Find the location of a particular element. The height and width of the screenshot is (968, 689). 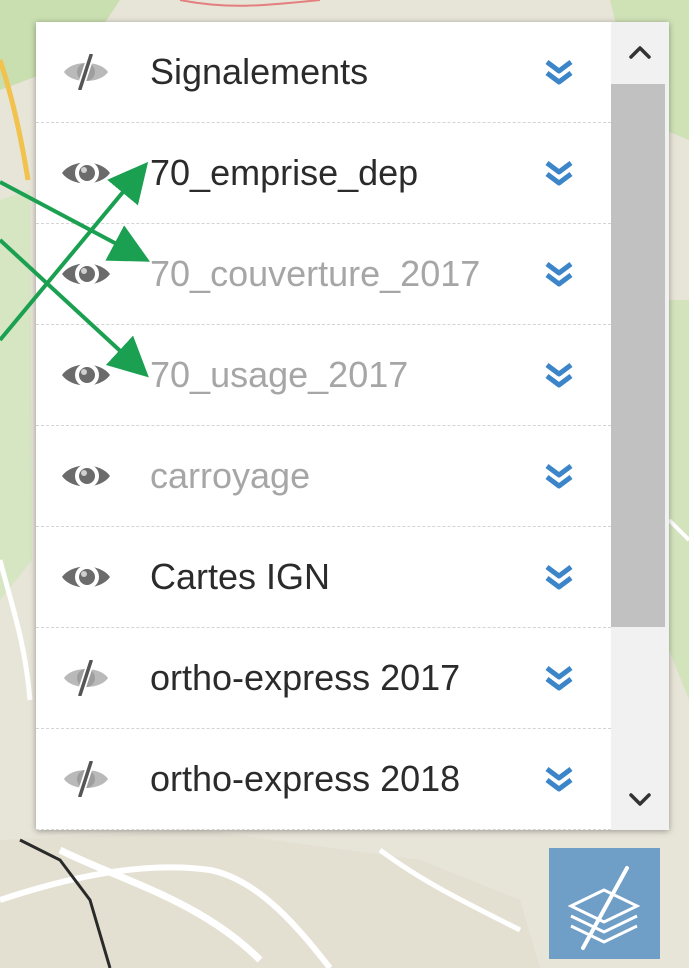

layer-row: ortho-express 2017 is located at coordinates (323, 678).